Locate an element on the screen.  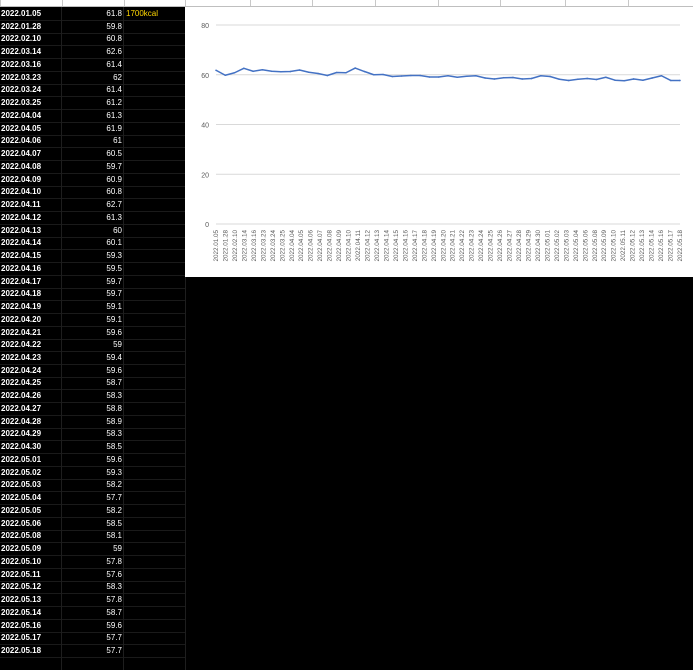
date-cell: 2022.04.20 is located at coordinates (31, 319).